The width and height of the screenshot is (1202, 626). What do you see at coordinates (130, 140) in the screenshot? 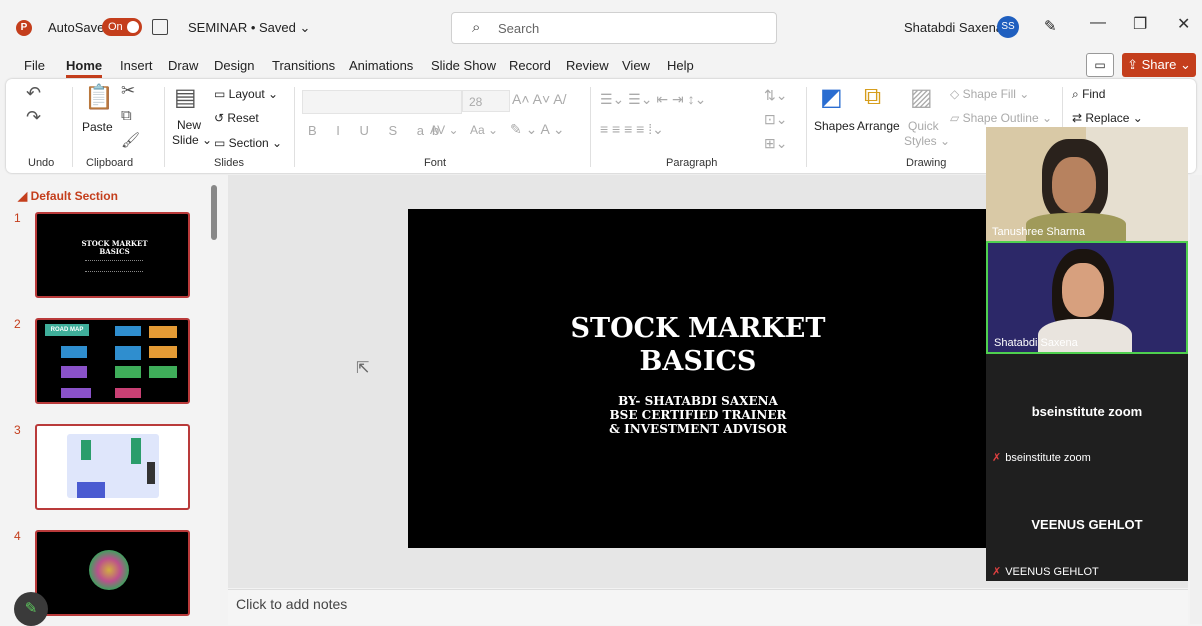
I see `format-painter-icon: 🖌` at bounding box center [130, 140].